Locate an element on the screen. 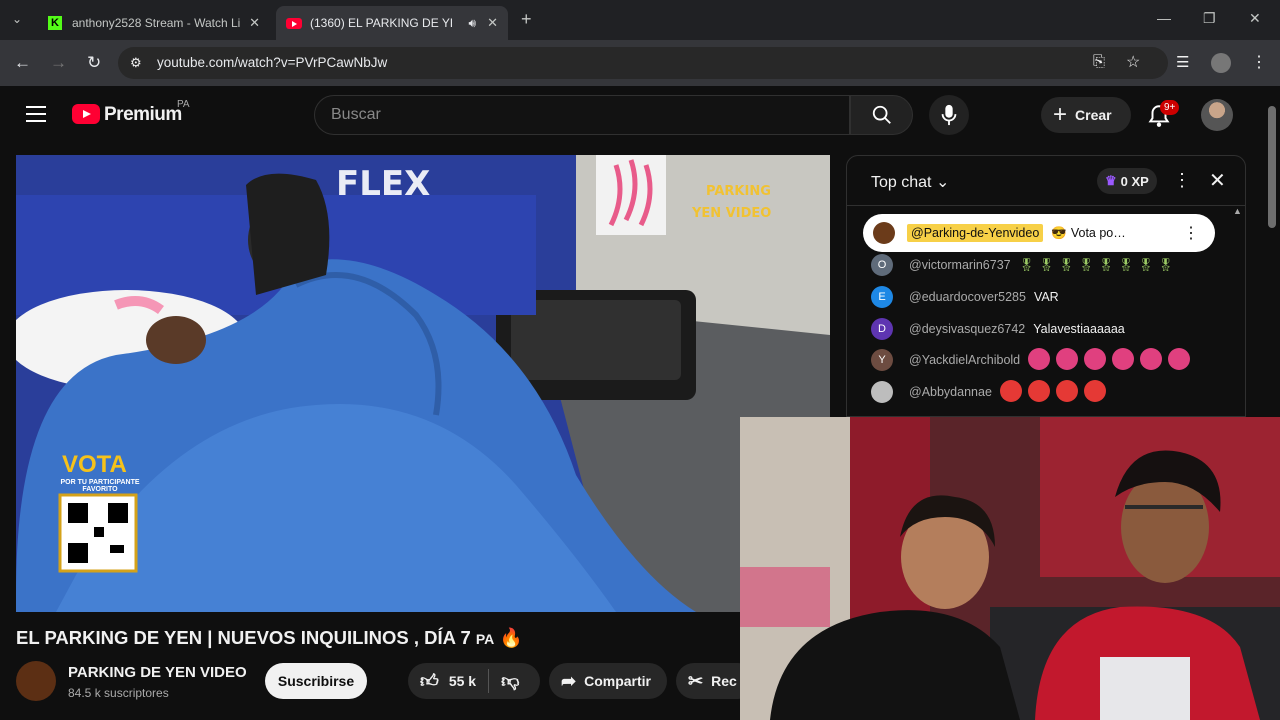 The height and width of the screenshot is (720, 1280). like-button: 👍︎ 55 k is located at coordinates (442, 681).